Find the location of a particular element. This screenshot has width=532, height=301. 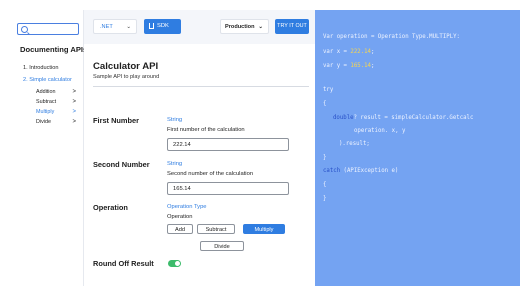

code-line: var x = 222.14; is located at coordinates (348, 52).